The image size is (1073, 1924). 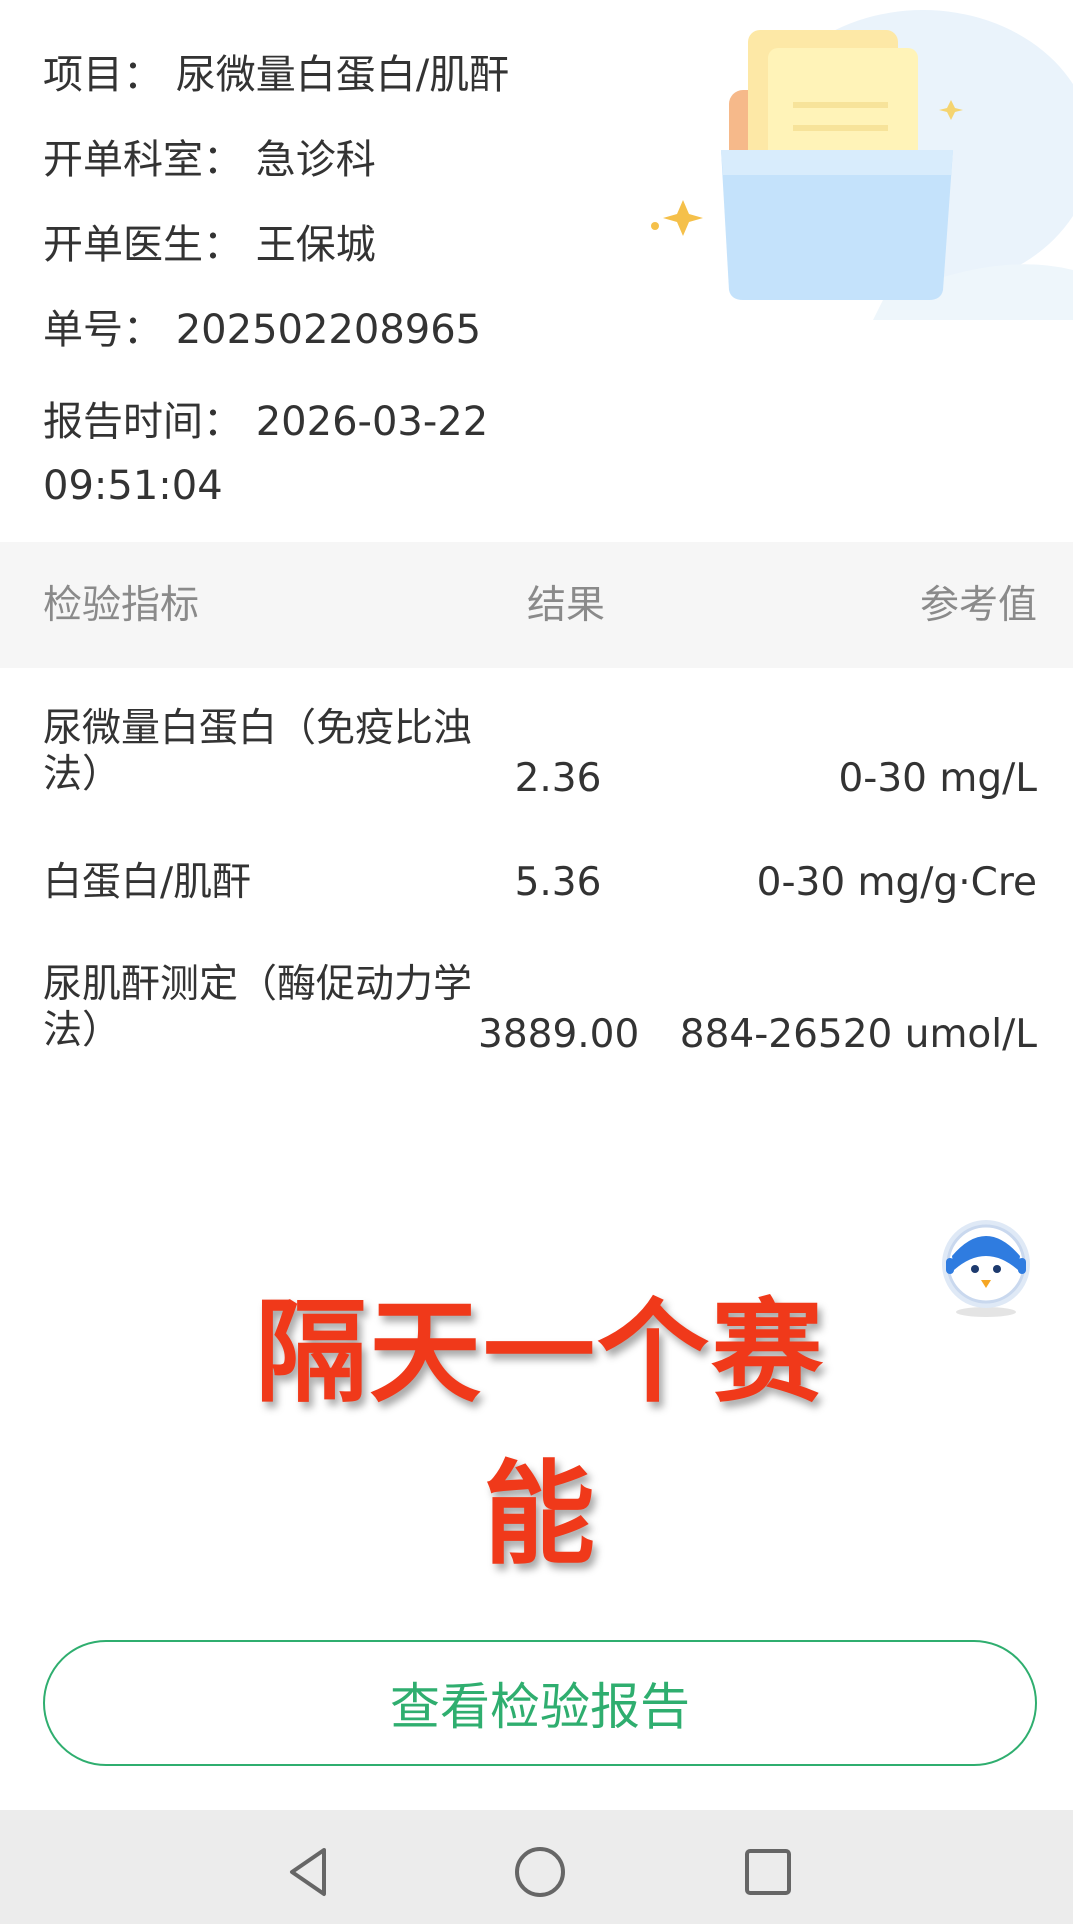 I want to click on column-header-reference: 参考值, so click(x=978, y=605).